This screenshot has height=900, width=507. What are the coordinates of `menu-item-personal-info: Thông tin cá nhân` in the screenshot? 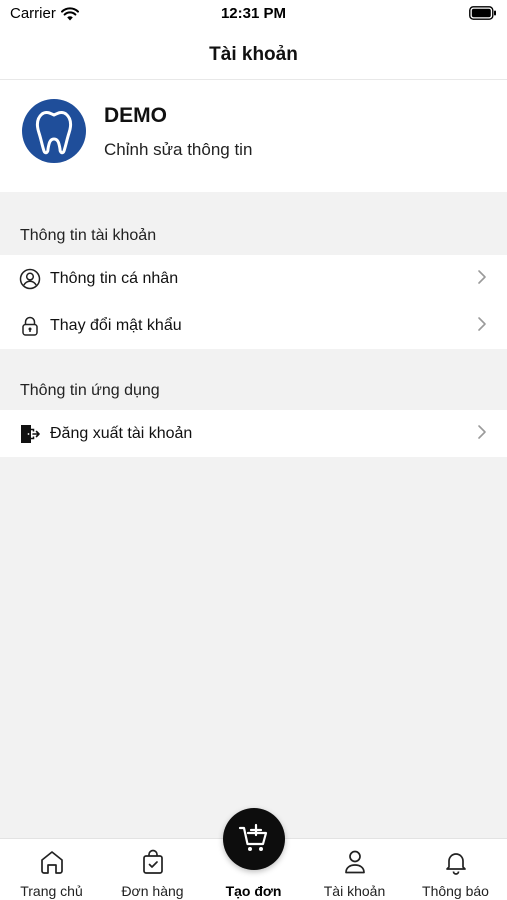 It's located at (253, 278).